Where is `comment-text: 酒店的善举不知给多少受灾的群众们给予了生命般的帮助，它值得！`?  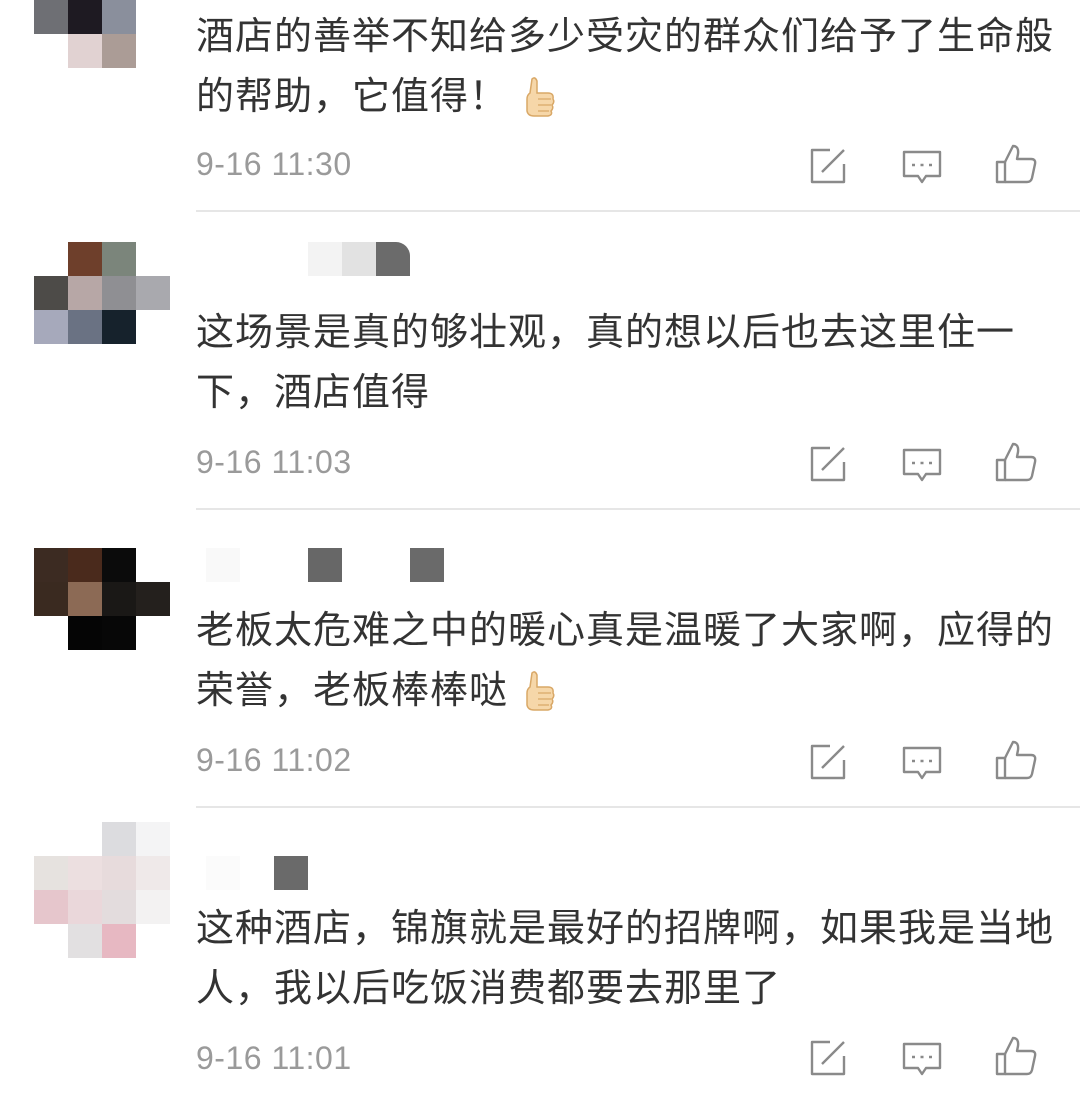 comment-text: 酒店的善举不知给多少受灾的群众们给予了生命般的帮助，它值得！ is located at coordinates (626, 66).